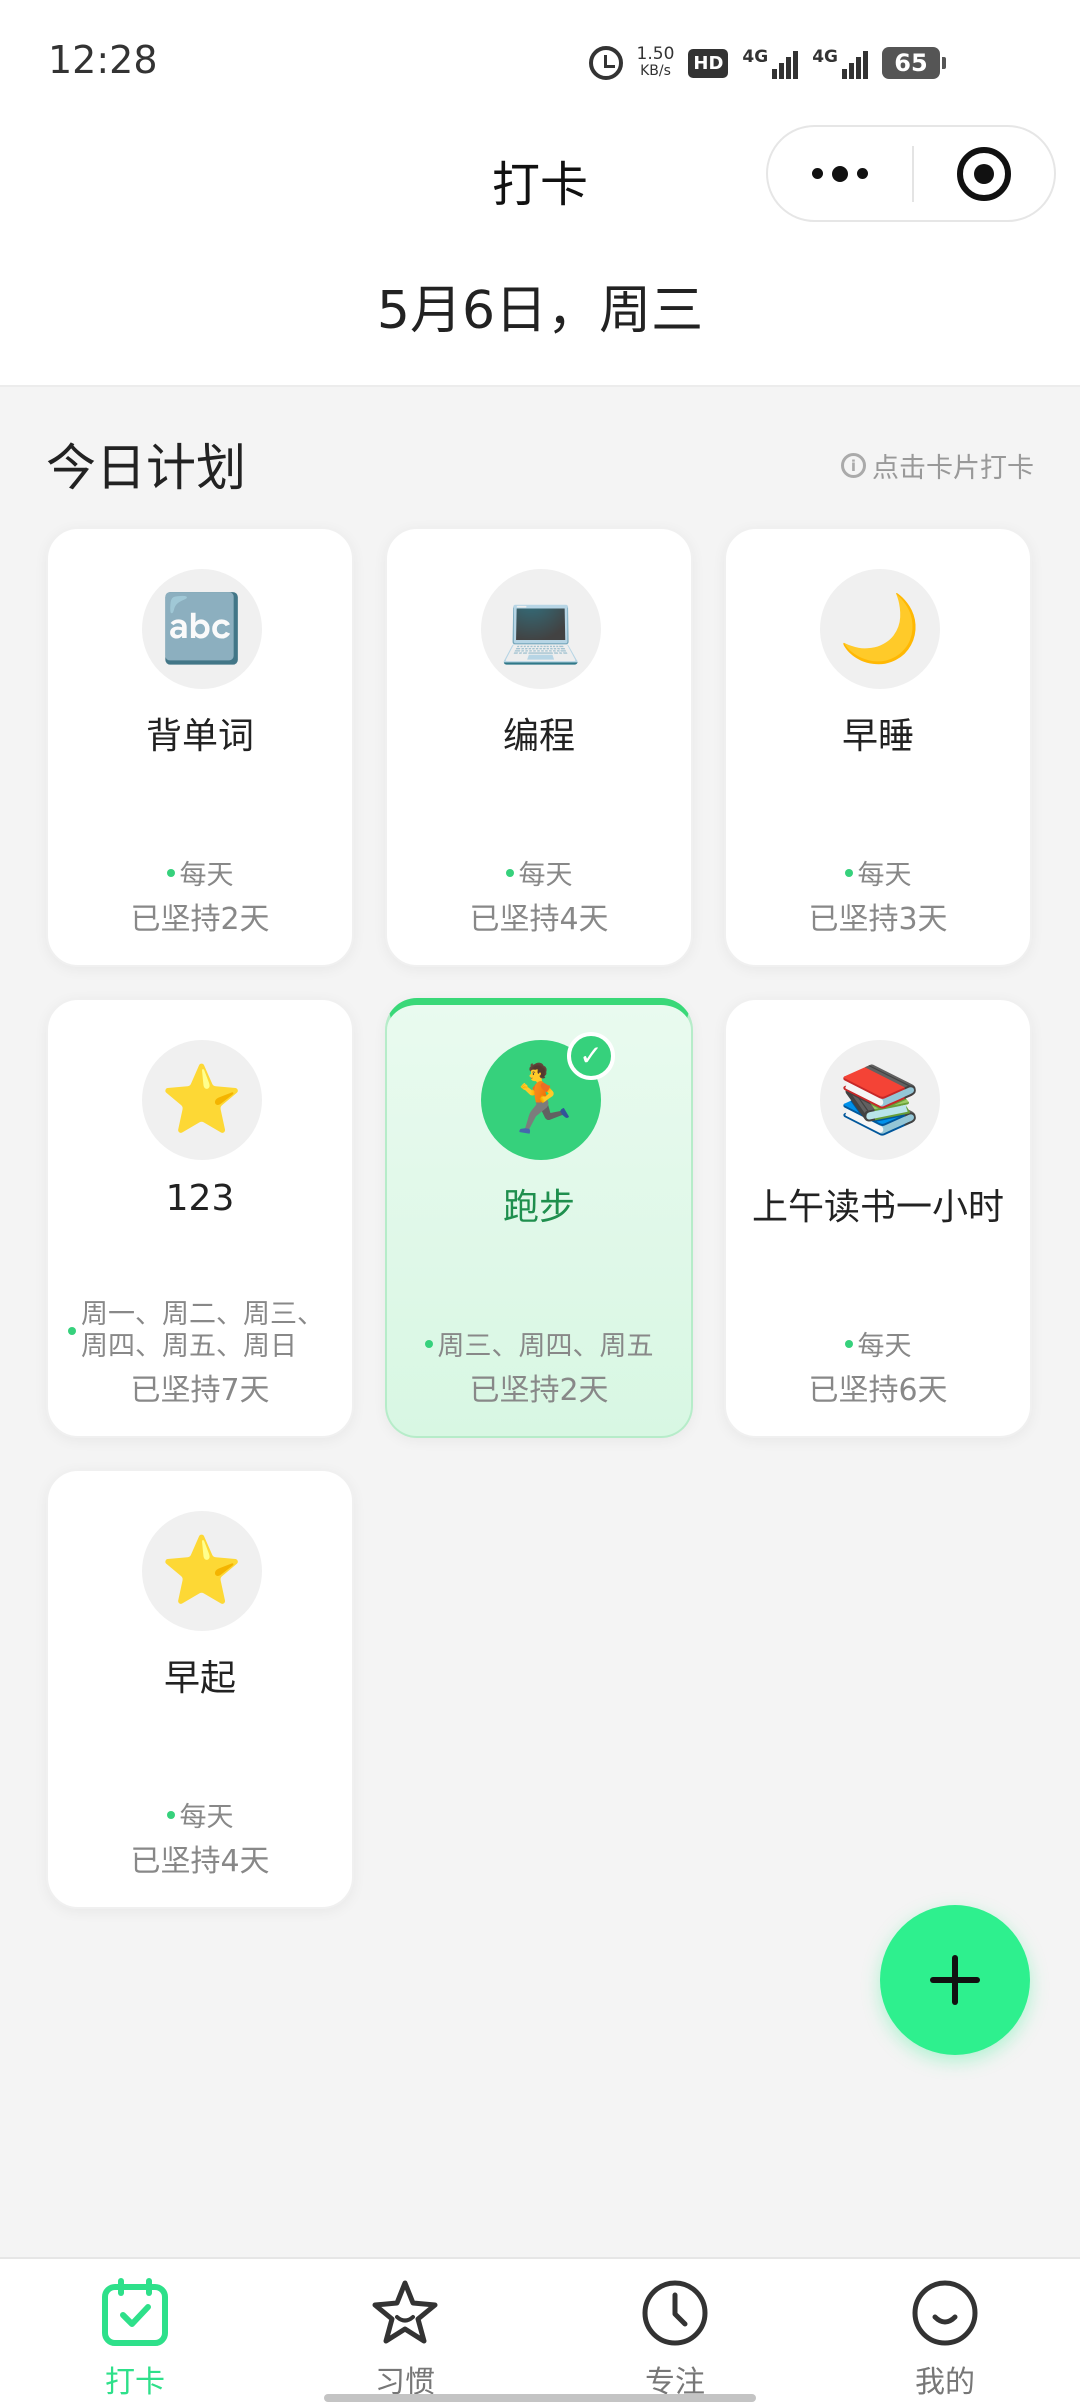 This screenshot has height=2408, width=1080. Describe the element at coordinates (853, 465) in the screenshot. I see `info-icon: i` at that location.